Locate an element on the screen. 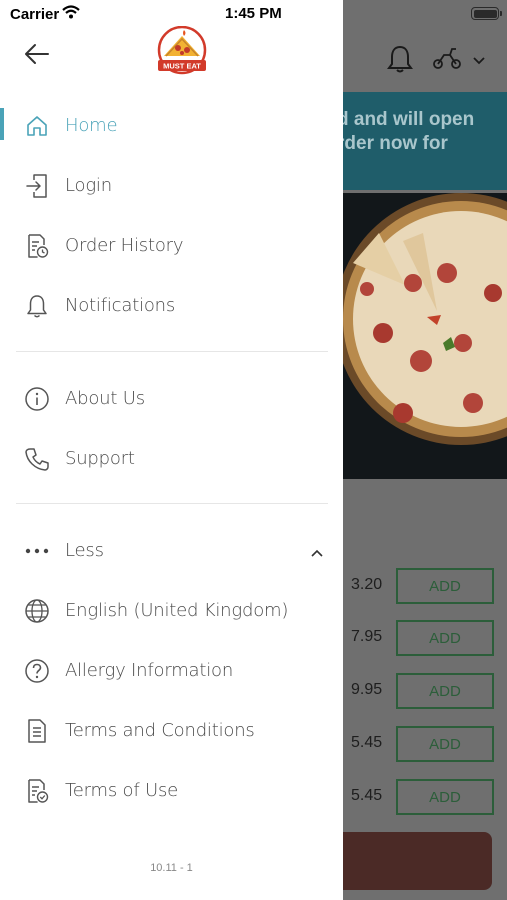 Image resolution: width=507 pixels, height=900 pixels. menu-item-login: Login is located at coordinates (171, 185).